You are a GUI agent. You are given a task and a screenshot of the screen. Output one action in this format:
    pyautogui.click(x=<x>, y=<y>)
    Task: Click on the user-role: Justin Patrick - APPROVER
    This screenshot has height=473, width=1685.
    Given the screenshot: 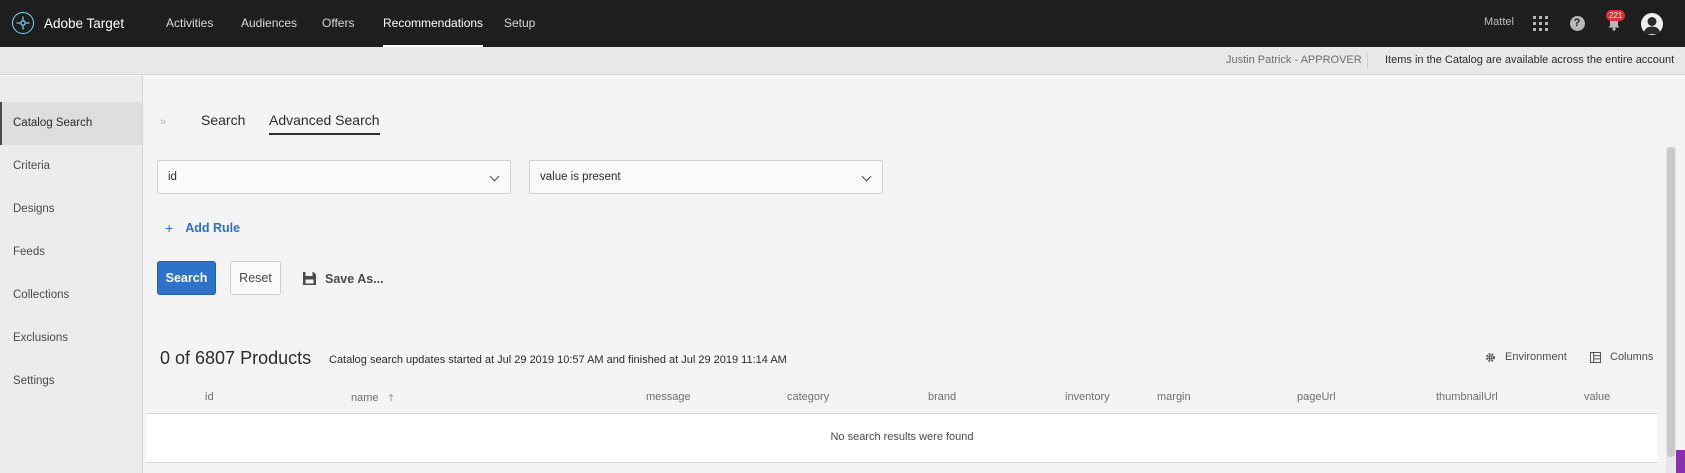 What is the action you would take?
    pyautogui.click(x=1294, y=60)
    